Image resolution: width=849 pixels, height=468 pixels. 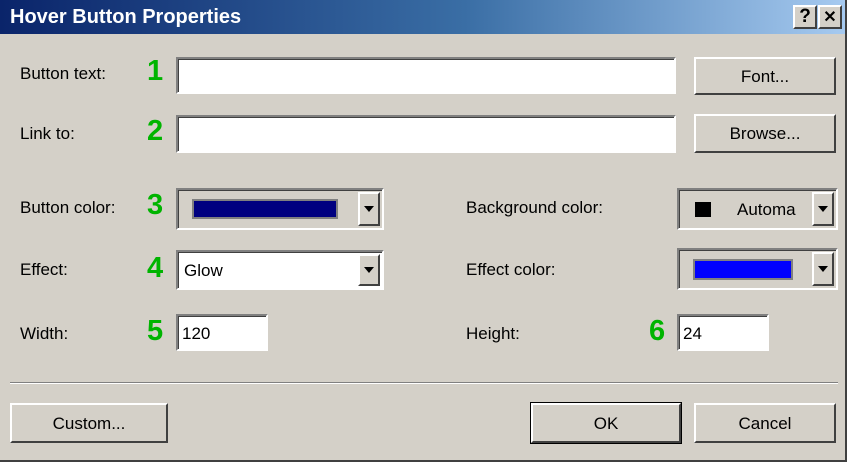 I want to click on background-color-dropdown-button, so click(x=823, y=209).